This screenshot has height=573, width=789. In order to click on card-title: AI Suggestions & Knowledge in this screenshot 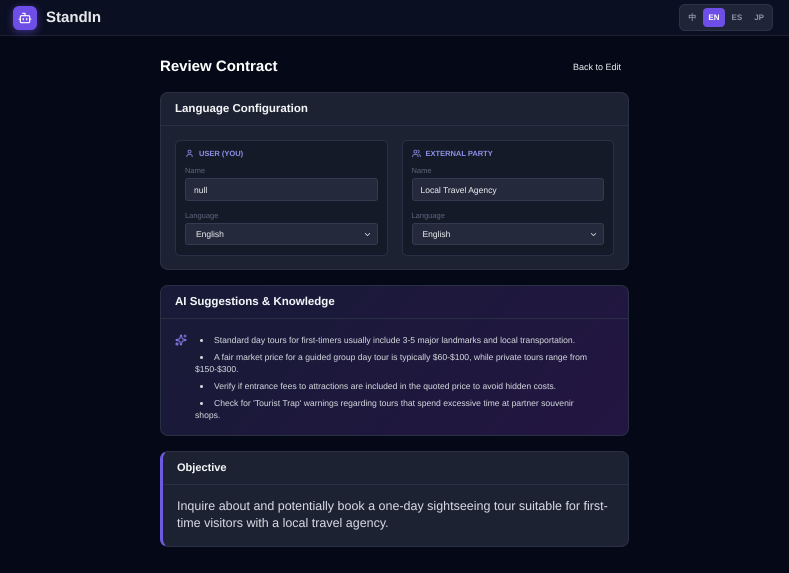, I will do `click(255, 302)`.